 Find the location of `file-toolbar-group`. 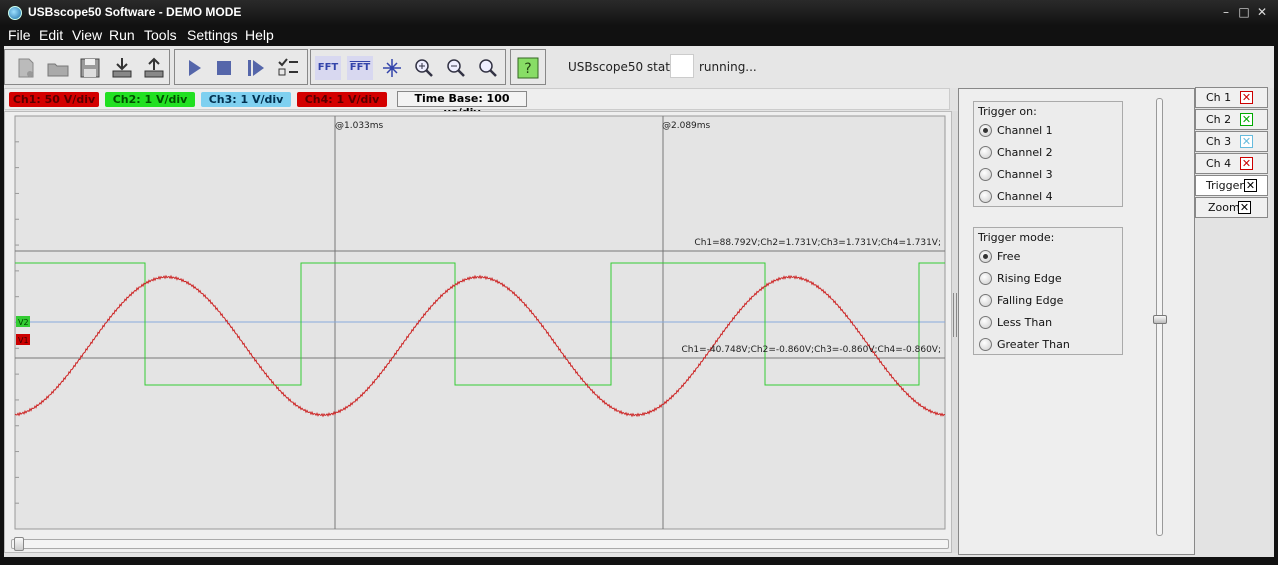

file-toolbar-group is located at coordinates (87, 67).